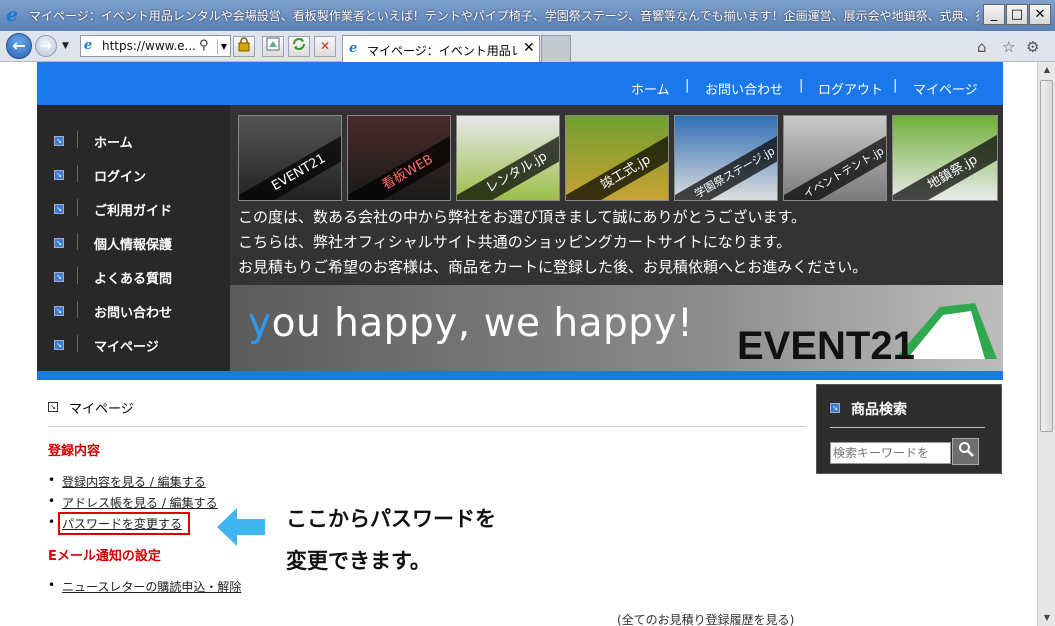 The width and height of the screenshot is (1055, 626). Describe the element at coordinates (617, 161) in the screenshot. I see `thumbnail-band: 竣工式.jp` at that location.